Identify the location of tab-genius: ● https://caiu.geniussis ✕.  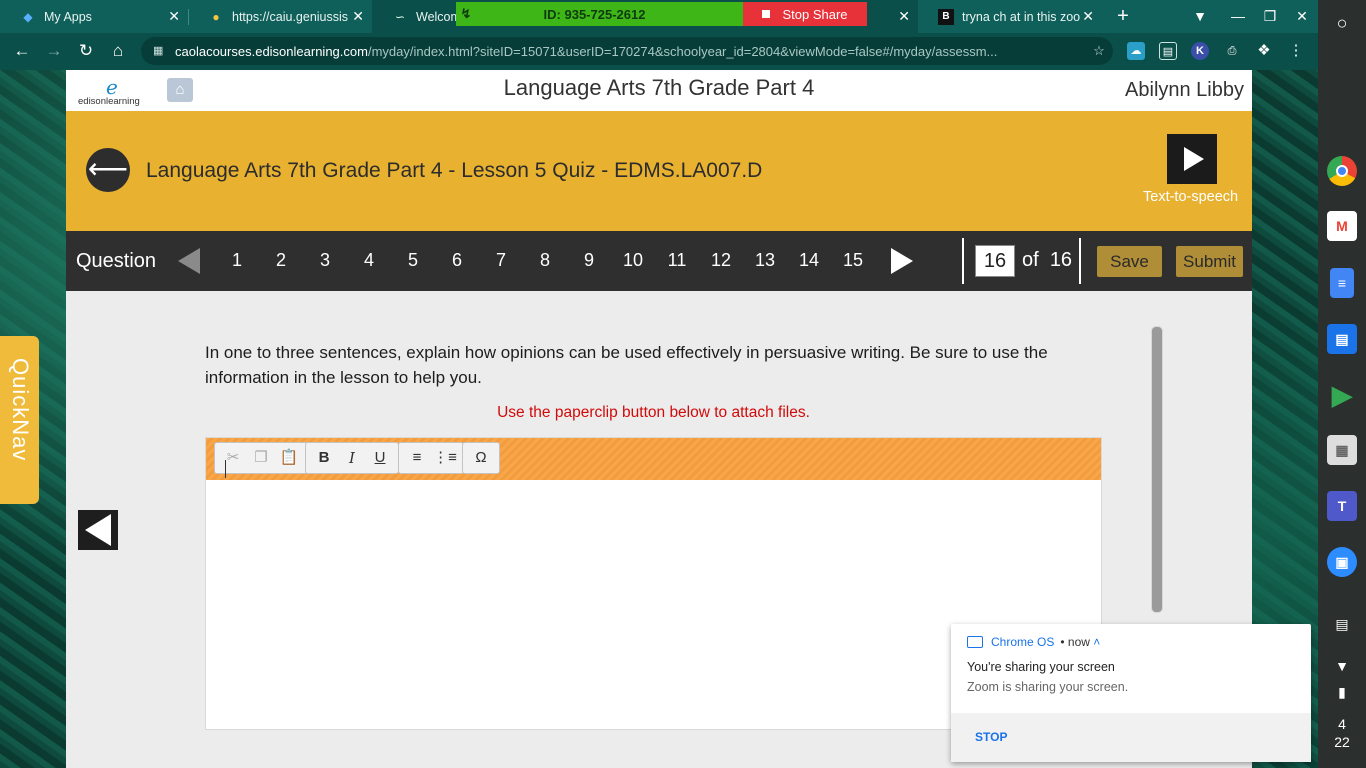
(280, 16).